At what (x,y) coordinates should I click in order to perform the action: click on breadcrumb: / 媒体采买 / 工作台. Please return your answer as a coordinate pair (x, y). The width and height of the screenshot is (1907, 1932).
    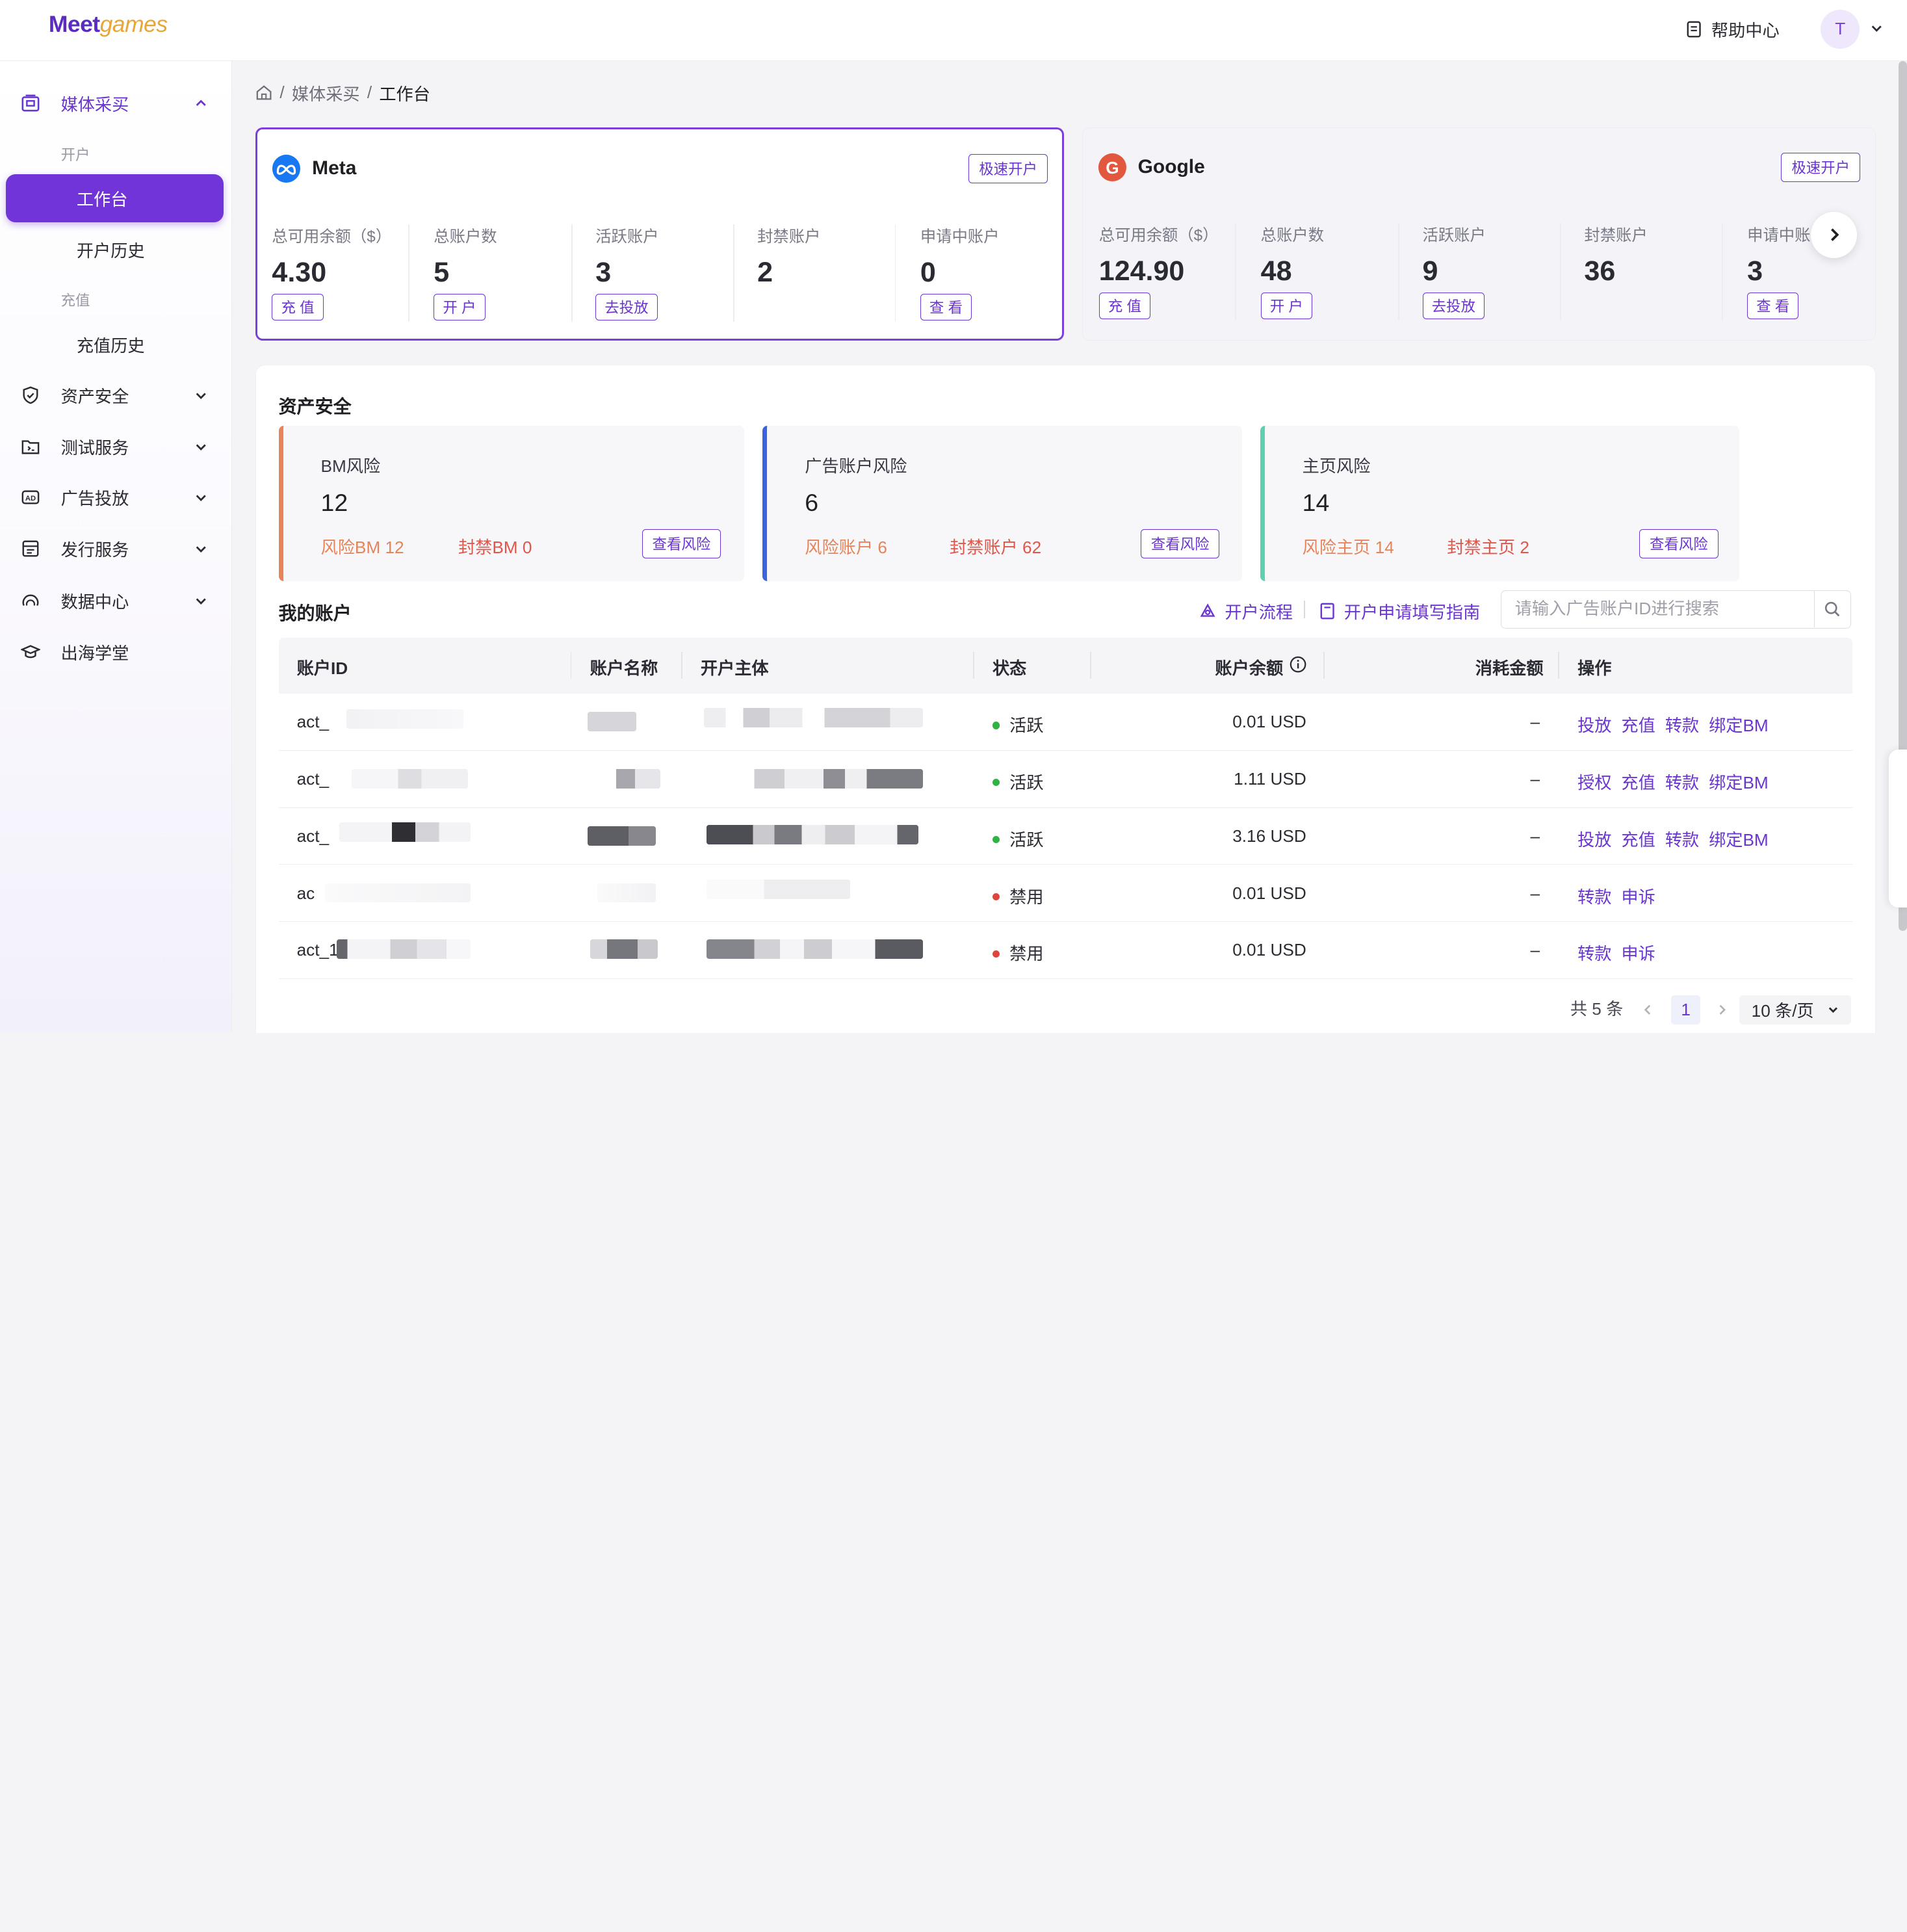
    Looking at the image, I should click on (342, 93).